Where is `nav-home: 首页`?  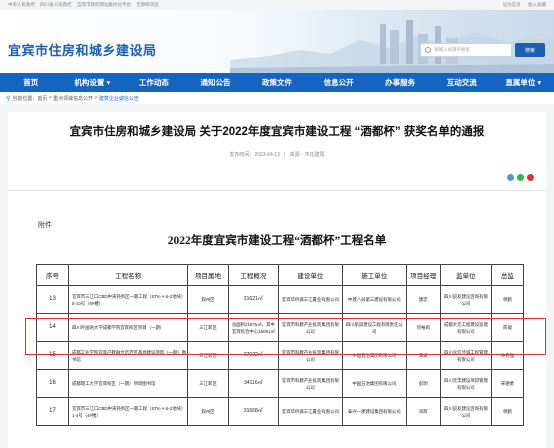
nav-home: 首页 is located at coordinates (31, 82).